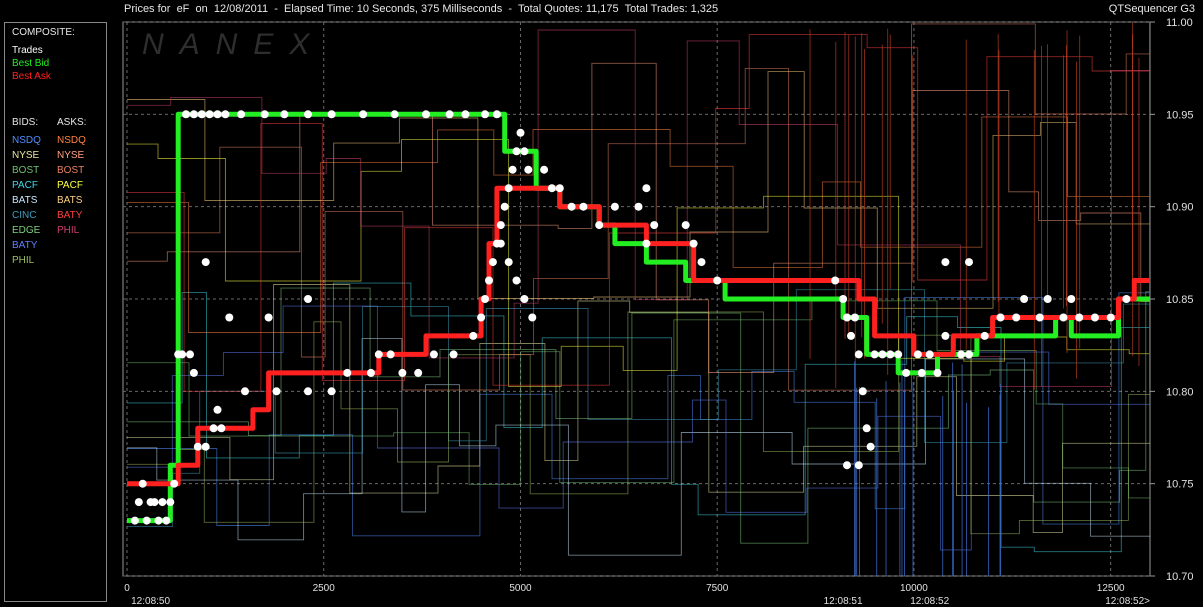 The image size is (1203, 607). I want to click on time-tick-label: 12:08:52, so click(929, 601).